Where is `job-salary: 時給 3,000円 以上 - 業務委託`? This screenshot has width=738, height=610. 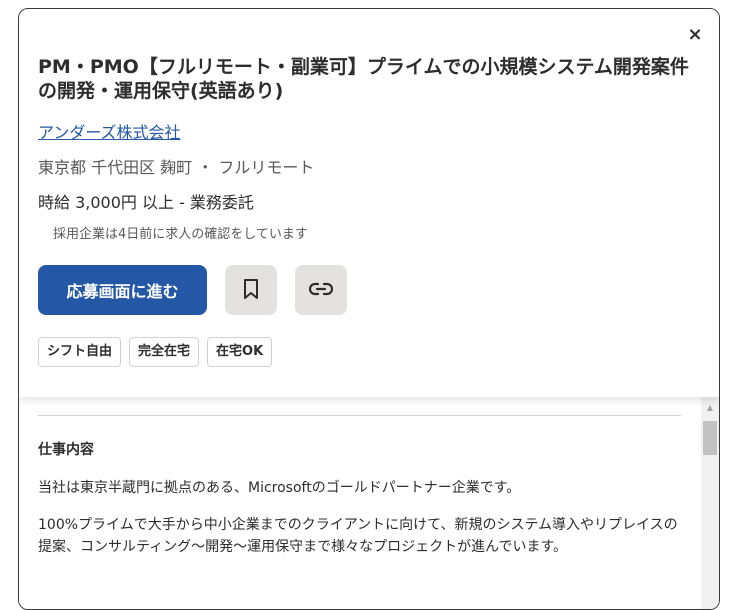 job-salary: 時給 3,000円 以上 - 業務委託 is located at coordinates (146, 202).